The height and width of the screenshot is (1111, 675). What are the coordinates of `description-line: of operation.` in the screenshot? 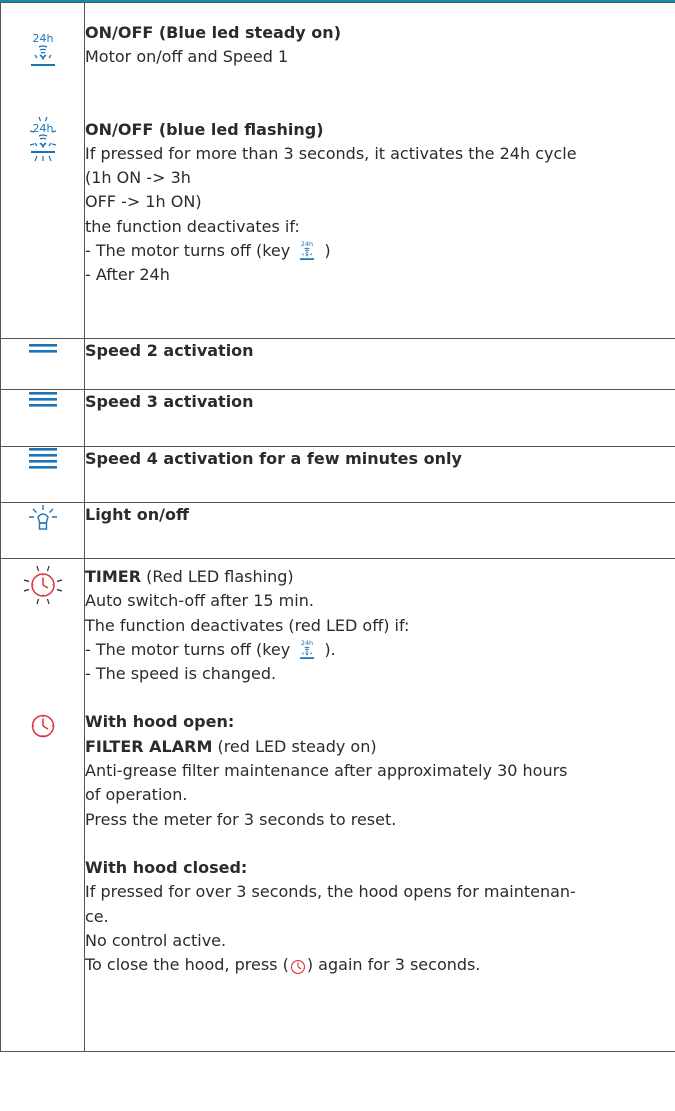 It's located at (136, 795).